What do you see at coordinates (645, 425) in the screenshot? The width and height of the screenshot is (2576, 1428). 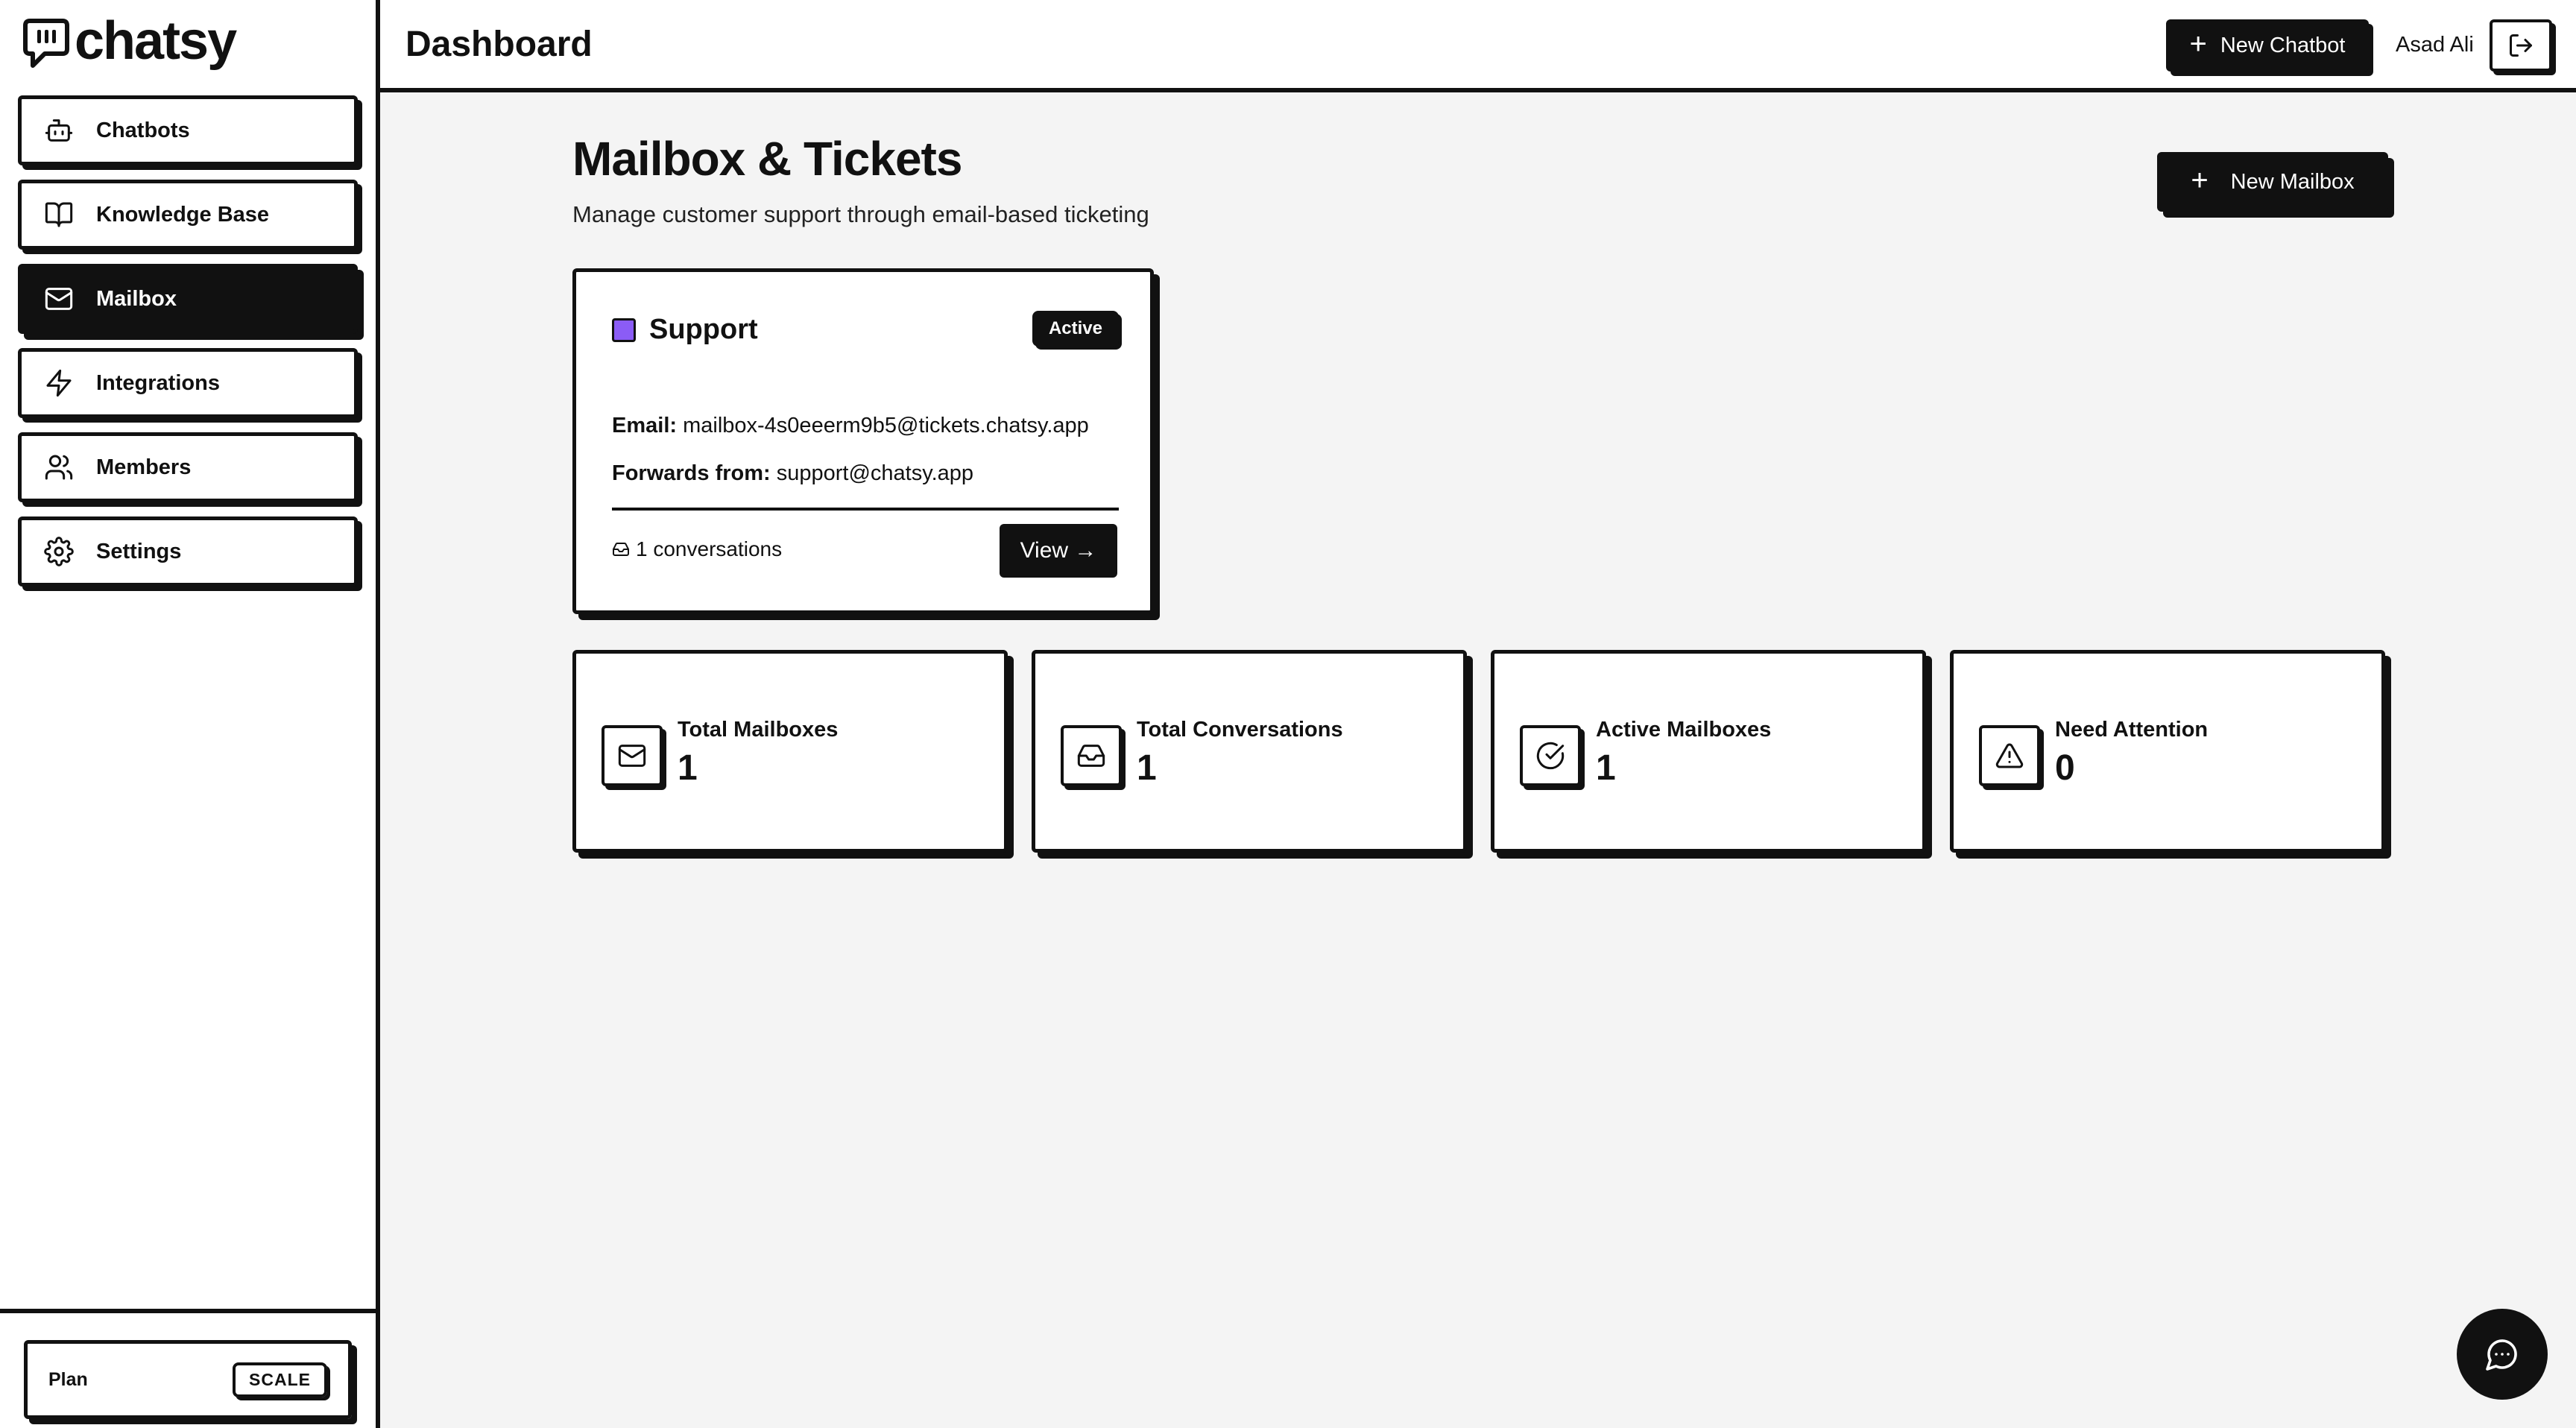 I see `email-label: Email:` at bounding box center [645, 425].